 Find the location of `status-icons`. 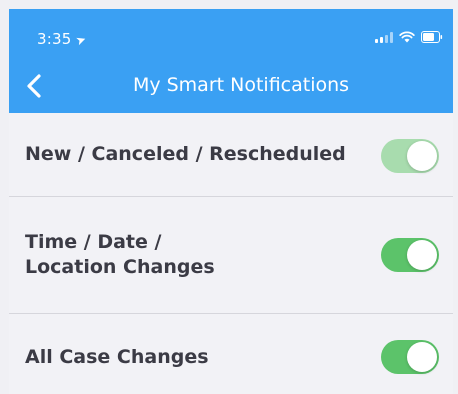

status-icons is located at coordinates (409, 37).